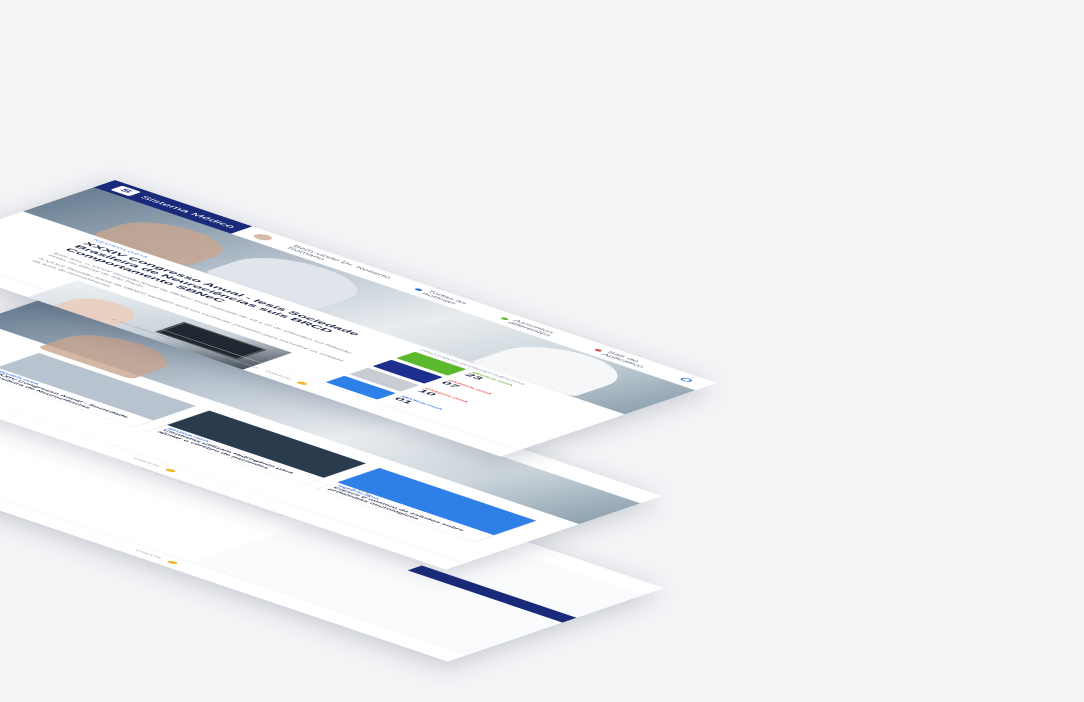 The width and height of the screenshot is (1084, 702). I want to click on submit-button, so click(509, 600).